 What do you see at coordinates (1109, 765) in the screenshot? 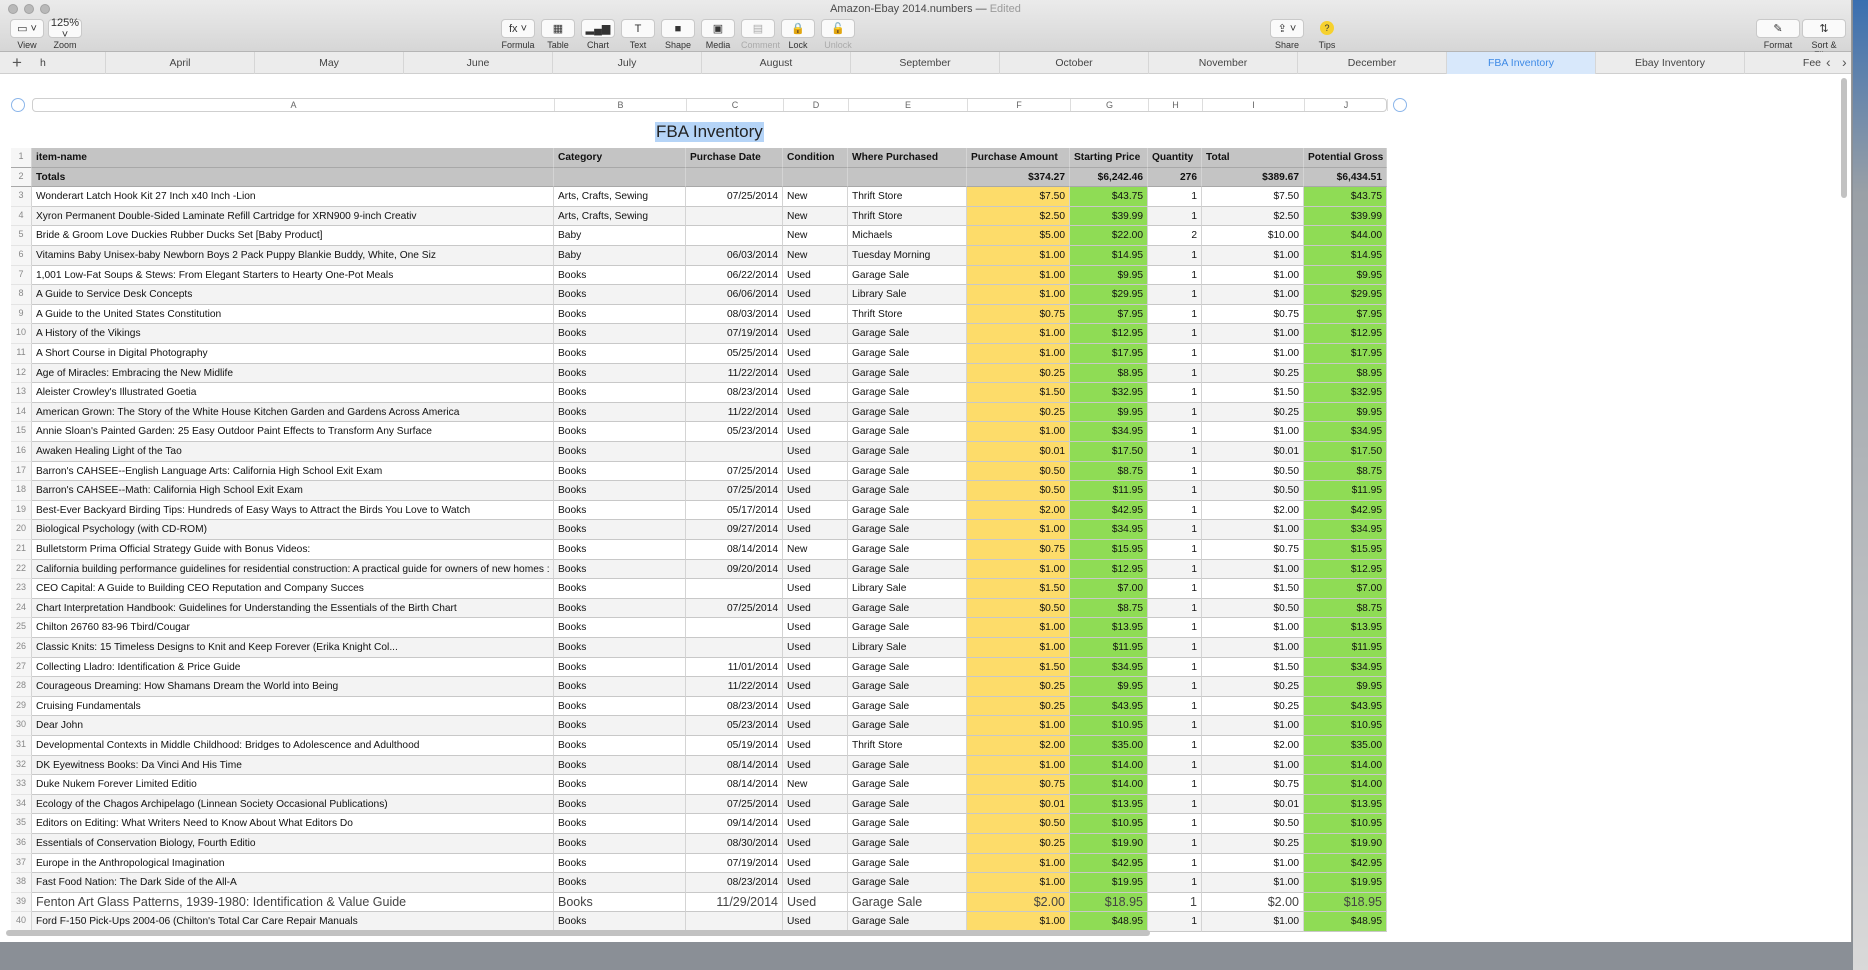
I see `cell-starting-price: $14.00` at bounding box center [1109, 765].